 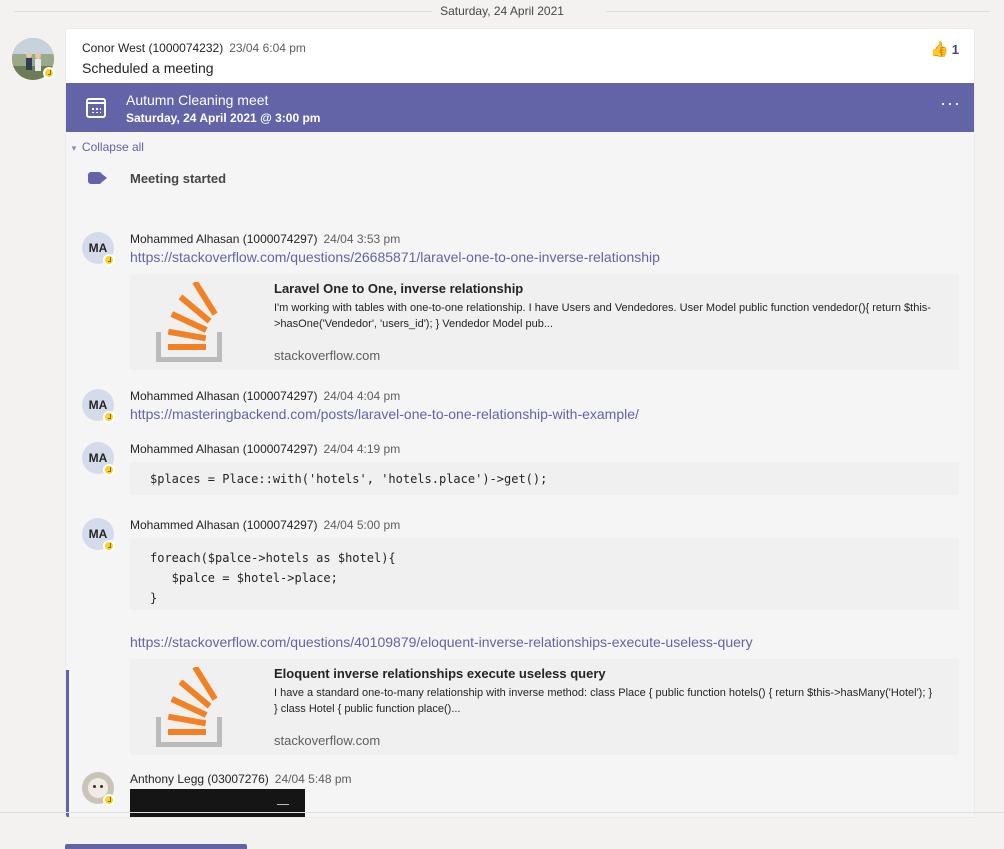 I want to click on minimize-icon, so click(x=283, y=804).